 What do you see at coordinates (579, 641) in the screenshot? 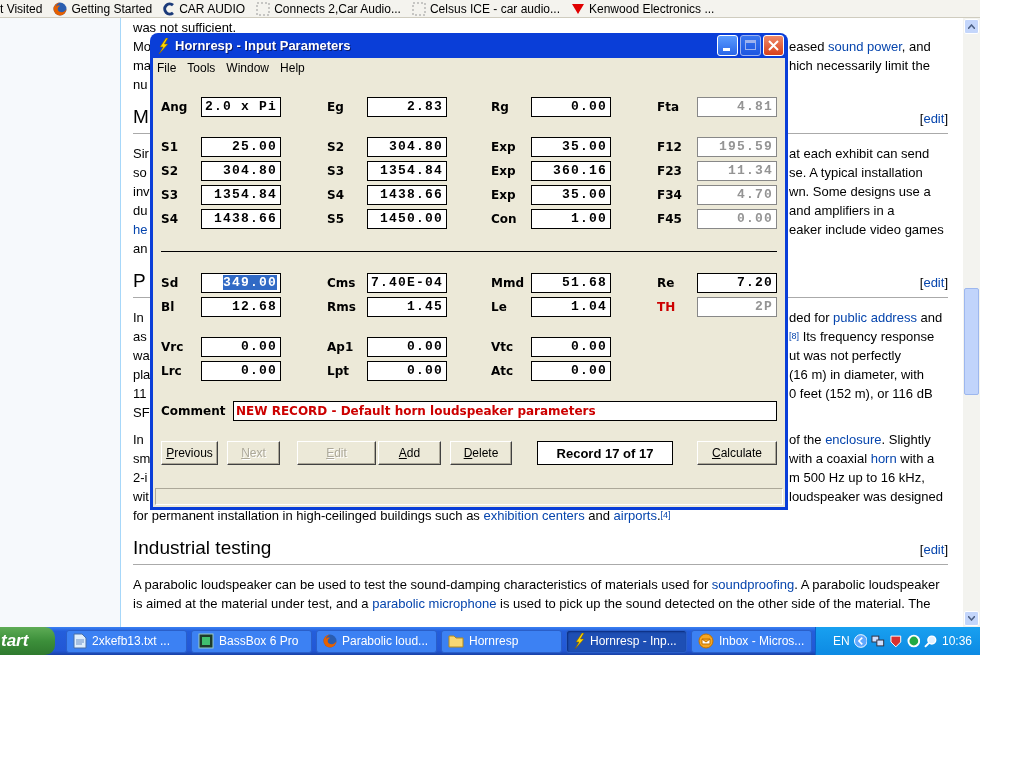
I see `lightning-icon` at bounding box center [579, 641].